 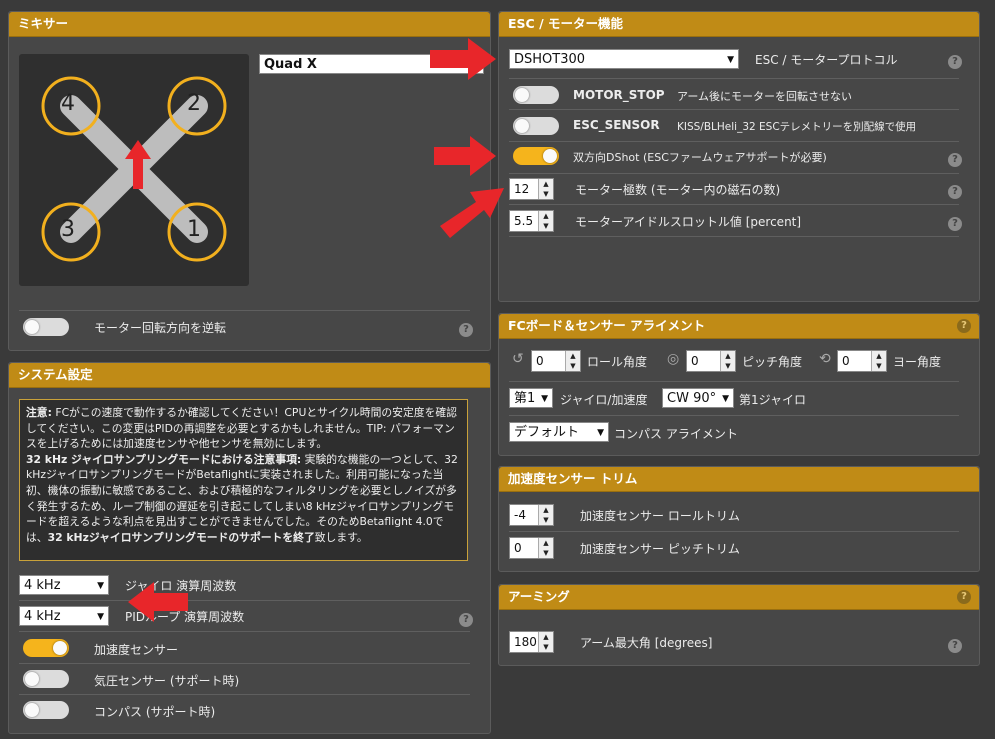 What do you see at coordinates (531, 515) in the screenshot?
I see `acc-roll-trim-input: -4 ▲ ▼` at bounding box center [531, 515].